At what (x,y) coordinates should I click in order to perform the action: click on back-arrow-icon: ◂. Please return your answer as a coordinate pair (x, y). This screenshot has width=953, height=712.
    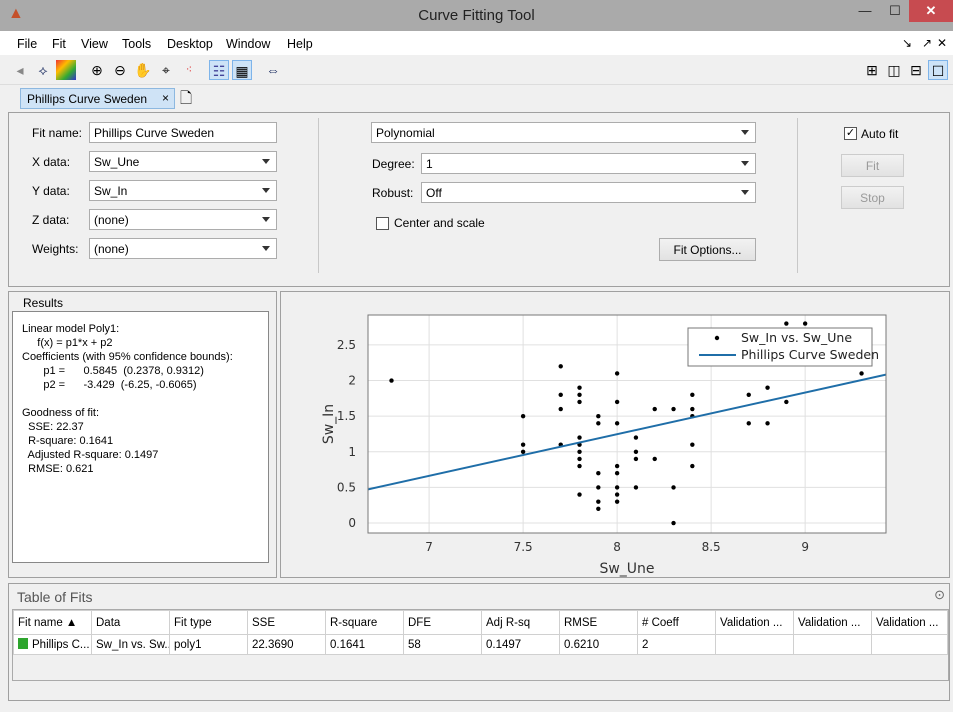
    Looking at the image, I should click on (20, 70).